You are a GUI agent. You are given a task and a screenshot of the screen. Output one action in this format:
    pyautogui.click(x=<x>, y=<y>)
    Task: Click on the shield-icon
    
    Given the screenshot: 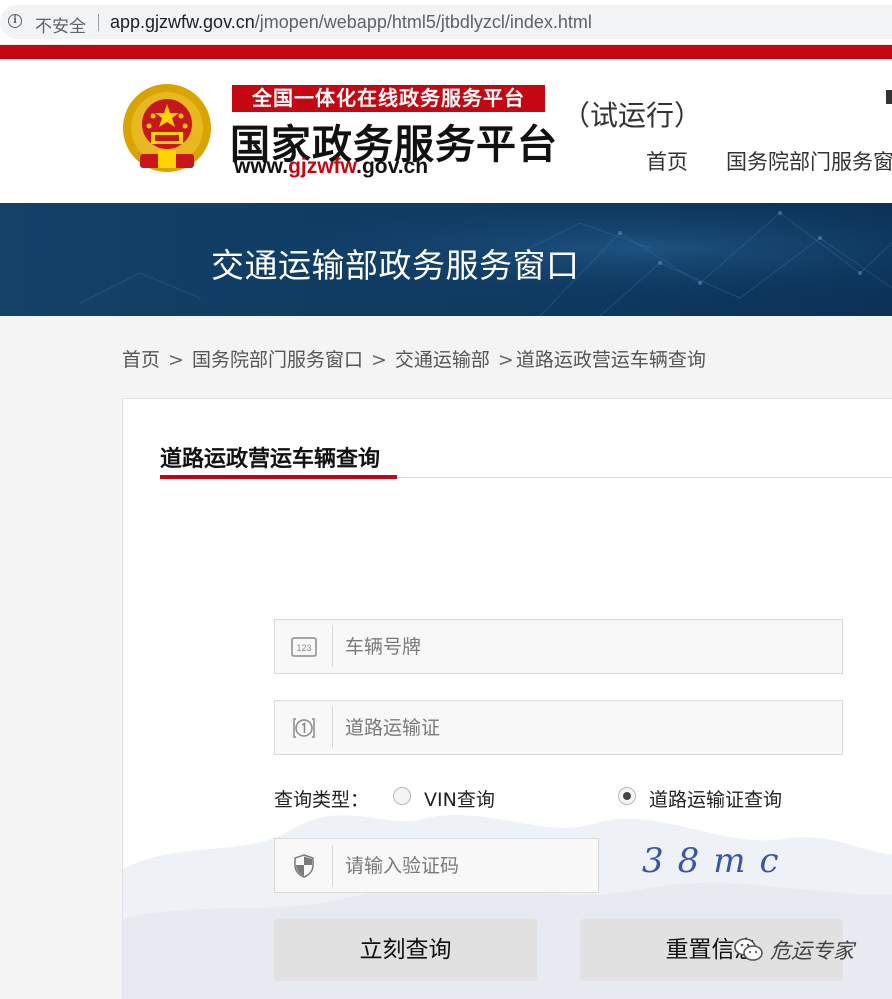 What is the action you would take?
    pyautogui.click(x=303, y=865)
    